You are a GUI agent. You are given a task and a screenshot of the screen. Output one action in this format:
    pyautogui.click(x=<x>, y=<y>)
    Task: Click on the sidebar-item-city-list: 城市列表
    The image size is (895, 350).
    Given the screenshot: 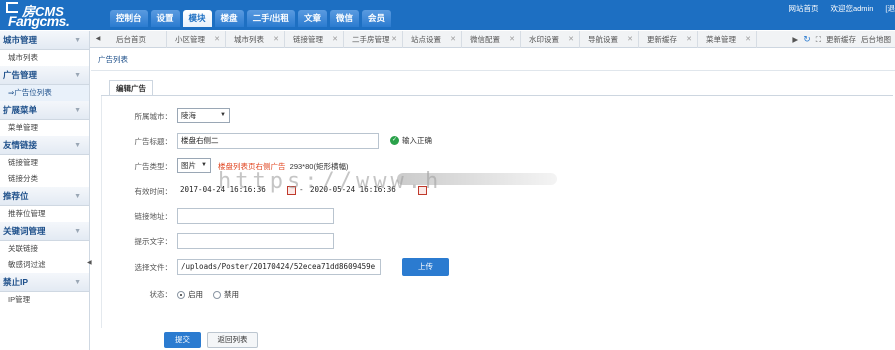 What is the action you would take?
    pyautogui.click(x=44, y=58)
    